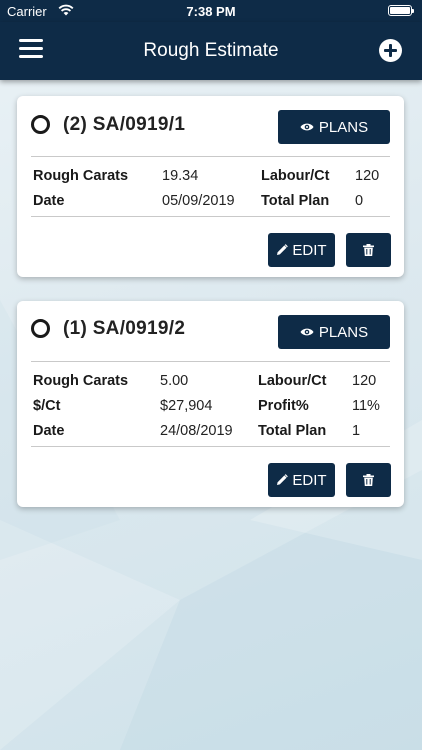  I want to click on nav-bar: Rough Estimate, so click(211, 51).